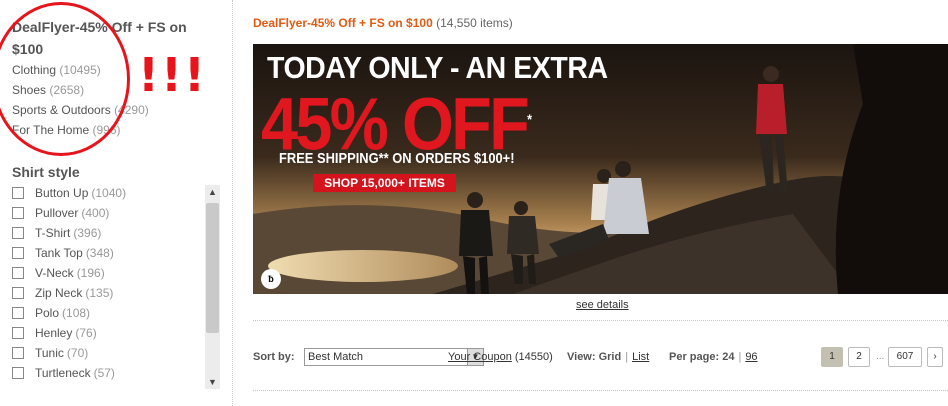 Image resolution: width=948 pixels, height=406 pixels. I want to click on scroll-up-icon: ▲, so click(212, 192).